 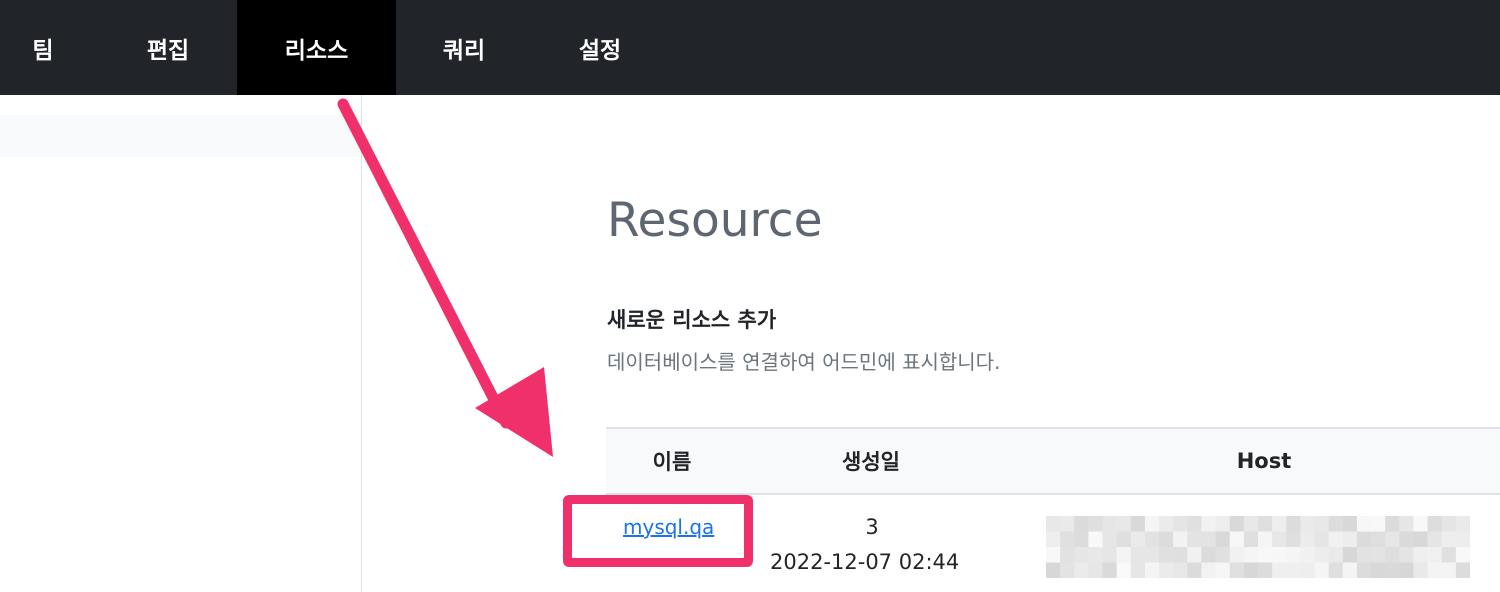 What do you see at coordinates (871, 461) in the screenshot?
I see `column-header-created: 생성일` at bounding box center [871, 461].